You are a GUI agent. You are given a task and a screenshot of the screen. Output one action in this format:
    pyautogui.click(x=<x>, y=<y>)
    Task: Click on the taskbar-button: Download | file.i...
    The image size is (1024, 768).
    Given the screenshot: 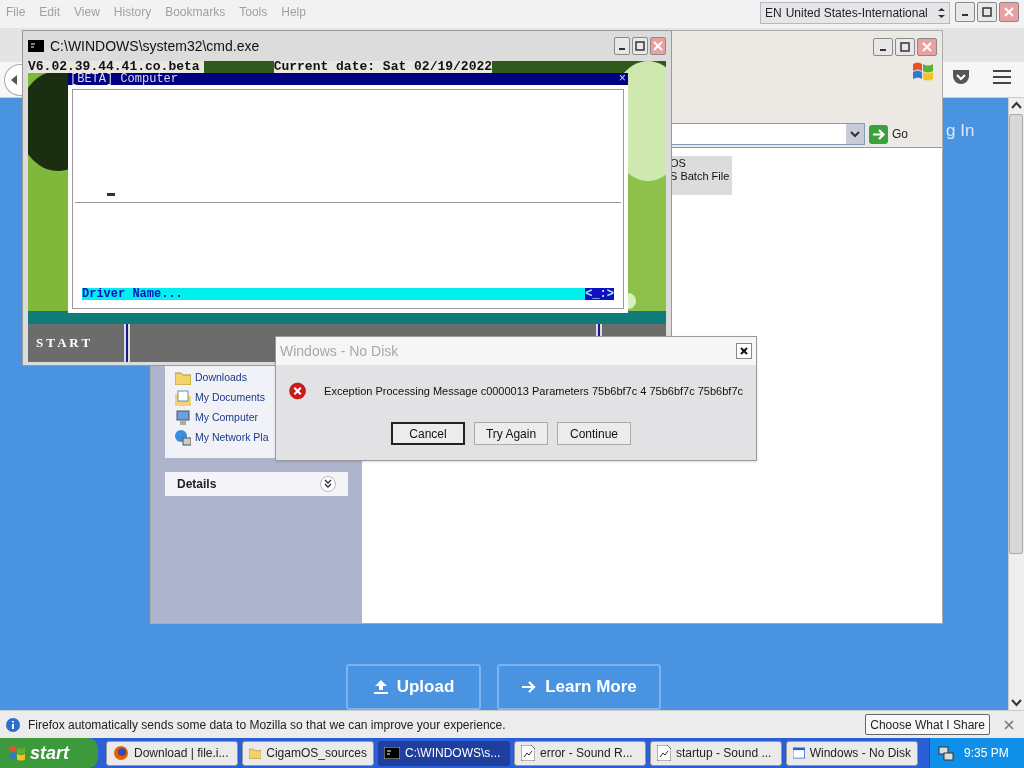 What is the action you would take?
    pyautogui.click(x=172, y=753)
    